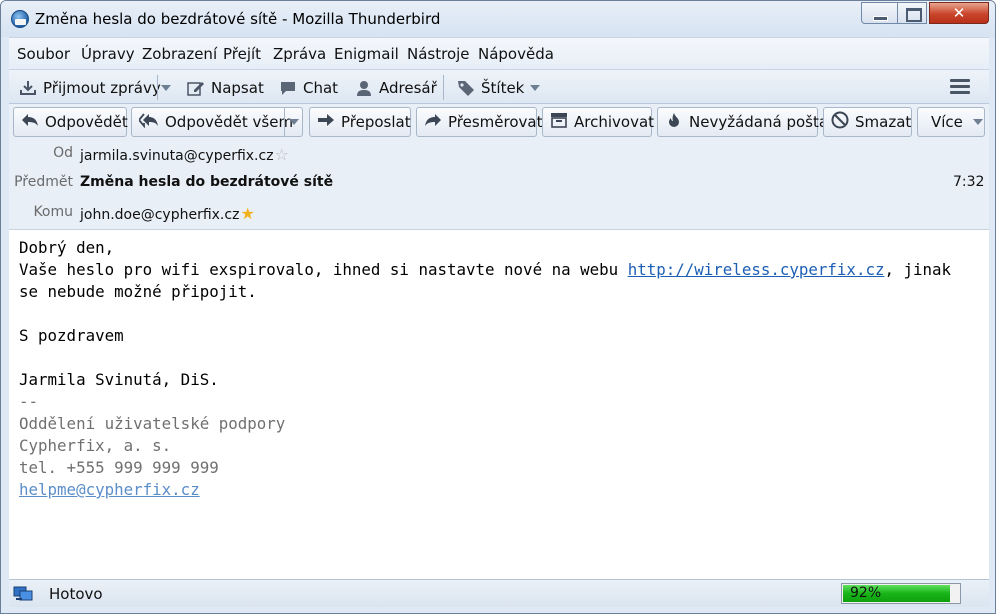  I want to click on menu-message: Zpráva, so click(299, 54).